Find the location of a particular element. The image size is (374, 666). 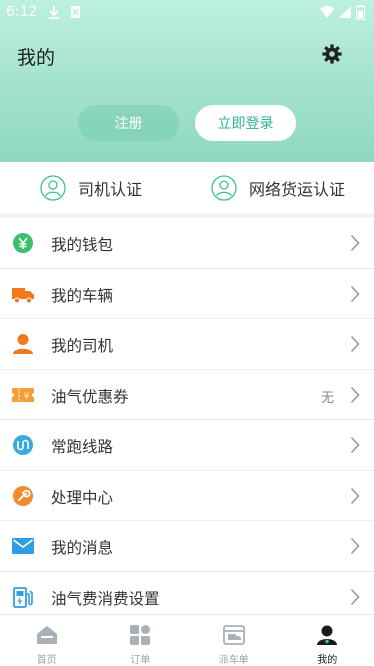

battery-icon is located at coordinates (360, 12).